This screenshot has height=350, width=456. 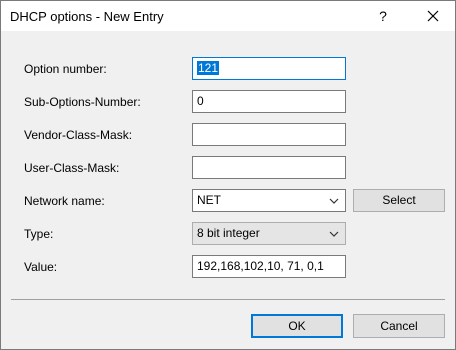 I want to click on value-input: 192,168,102,10, 71, 0,1, so click(x=269, y=266).